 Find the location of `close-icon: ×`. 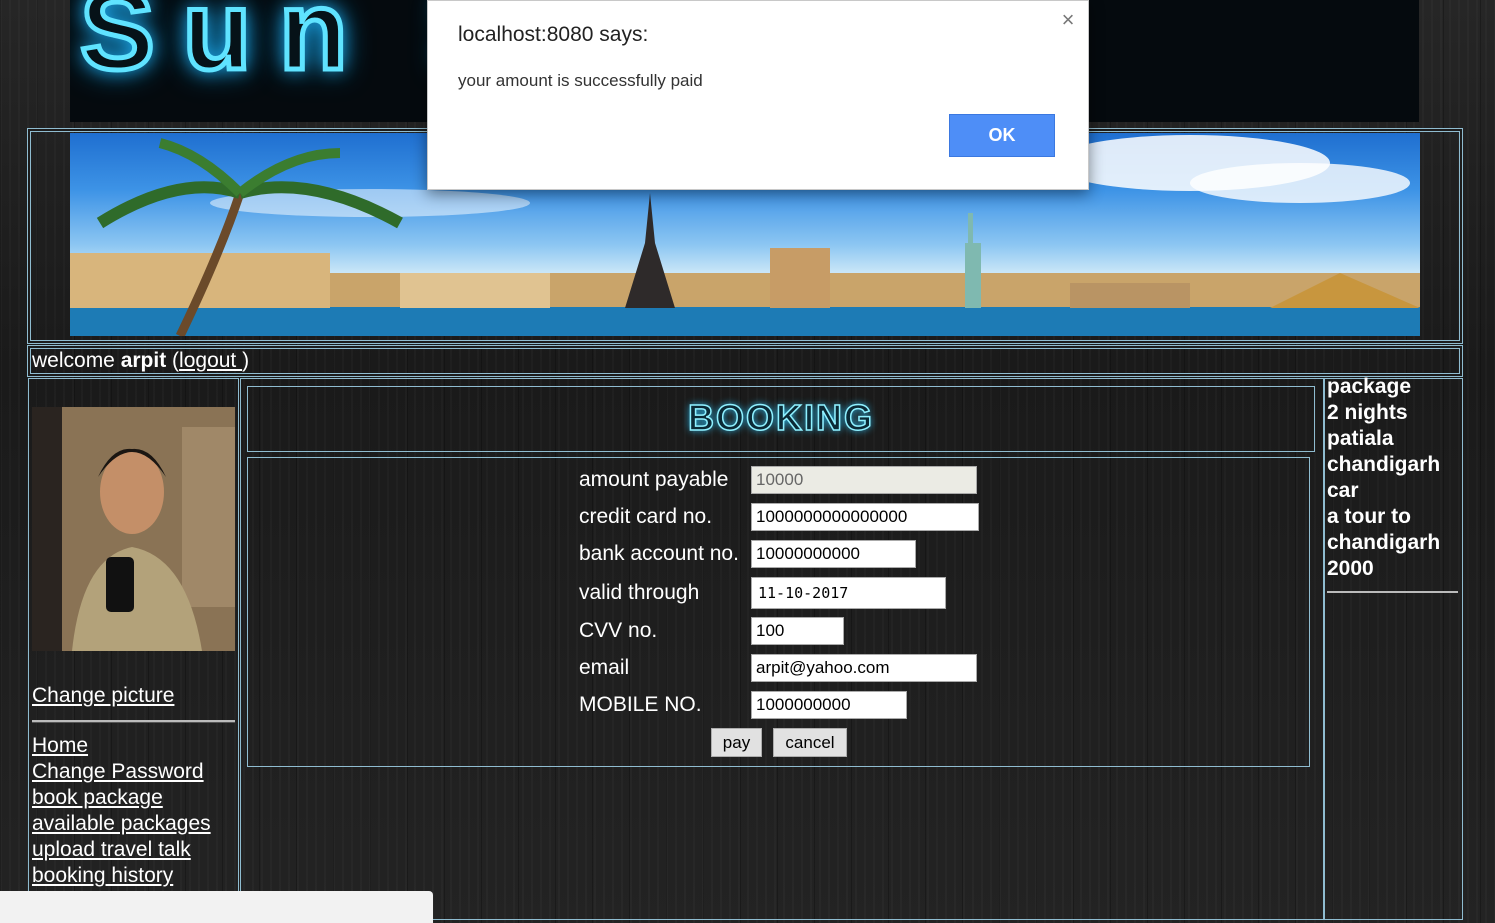

close-icon: × is located at coordinates (1068, 20).